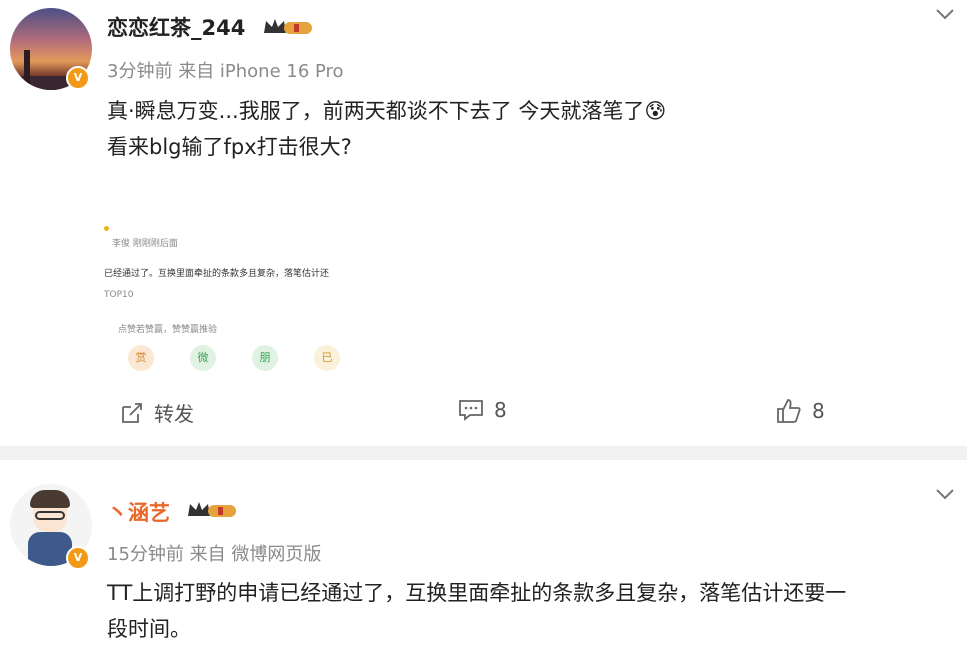 The width and height of the screenshot is (967, 655). What do you see at coordinates (174, 414) in the screenshot?
I see `repost-label: 转发` at bounding box center [174, 414].